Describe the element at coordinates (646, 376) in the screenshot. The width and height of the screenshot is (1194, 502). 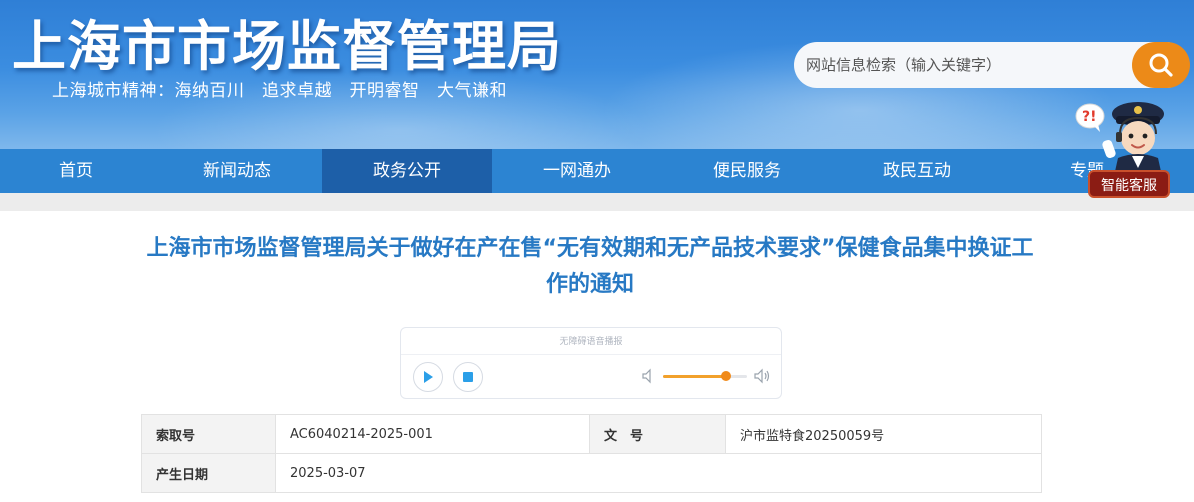
I see `volume-low-icon` at that location.